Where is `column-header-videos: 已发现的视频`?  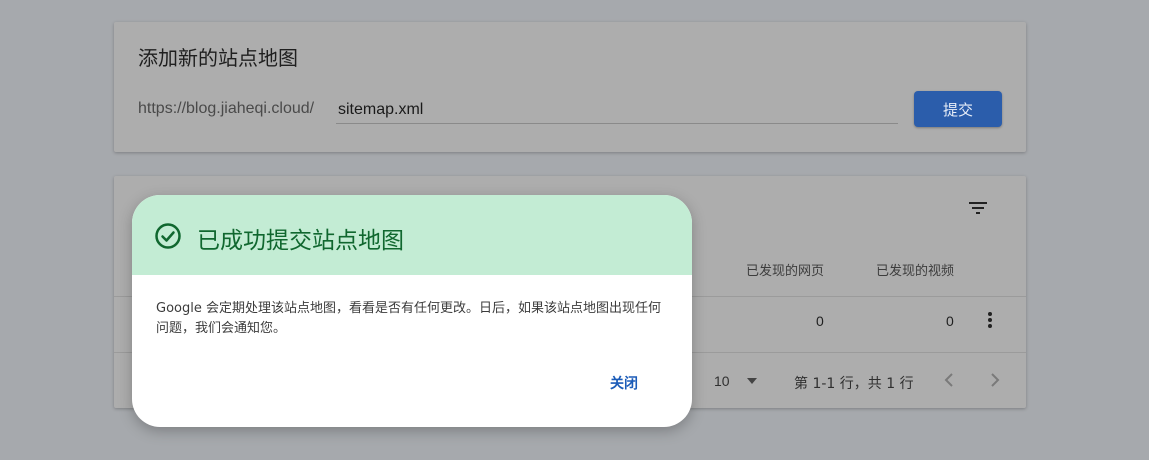 column-header-videos: 已发现的视频 is located at coordinates (915, 269).